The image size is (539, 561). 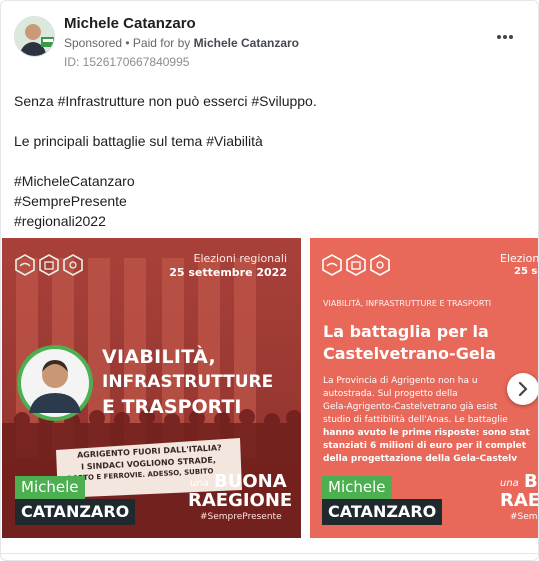 I want to click on sponsored-label: Sponsored, so click(x=93, y=43).